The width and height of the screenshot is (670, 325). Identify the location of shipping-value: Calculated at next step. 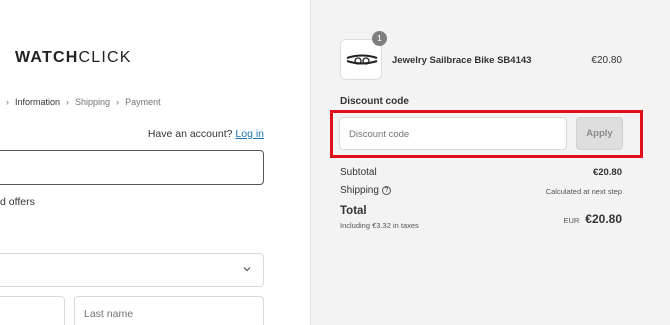
(583, 191).